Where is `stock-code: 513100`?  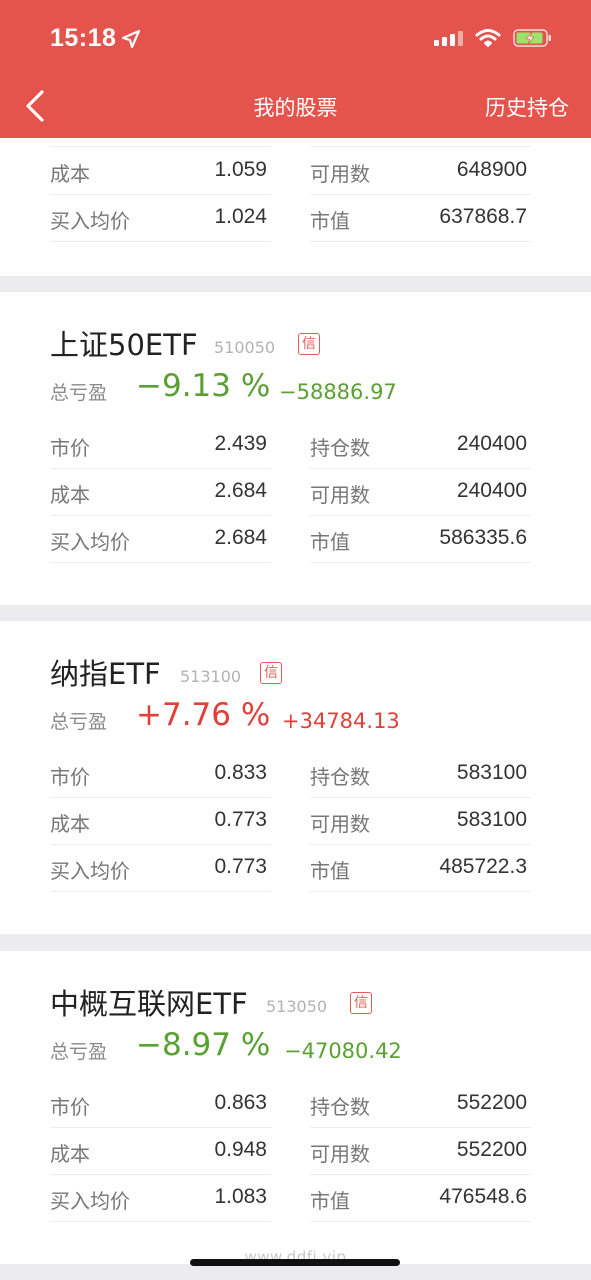
stock-code: 513100 is located at coordinates (211, 676).